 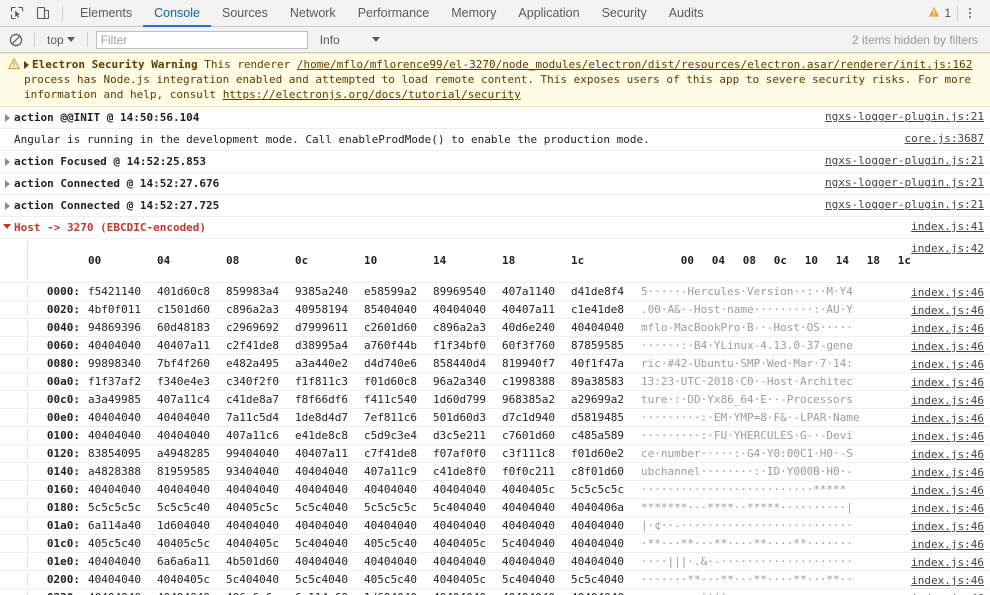 What do you see at coordinates (528, 471) in the screenshot?
I see `hex-cell: f0f0c211` at bounding box center [528, 471].